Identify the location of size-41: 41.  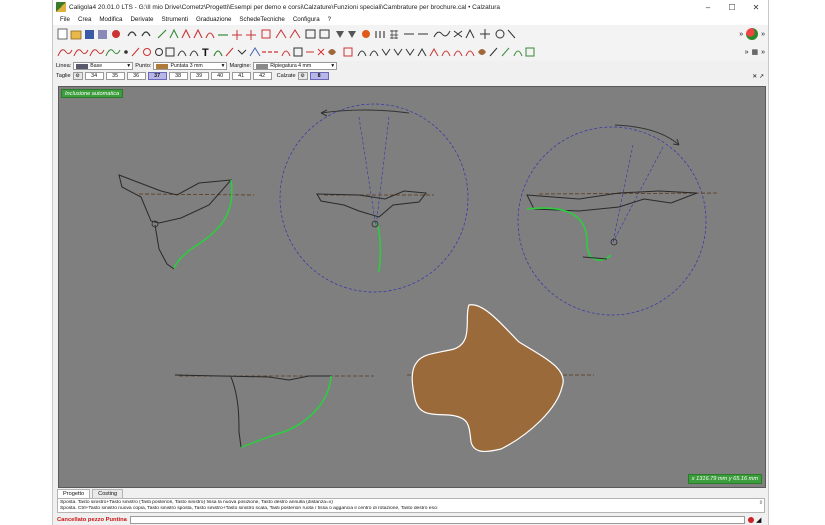
(241, 76).